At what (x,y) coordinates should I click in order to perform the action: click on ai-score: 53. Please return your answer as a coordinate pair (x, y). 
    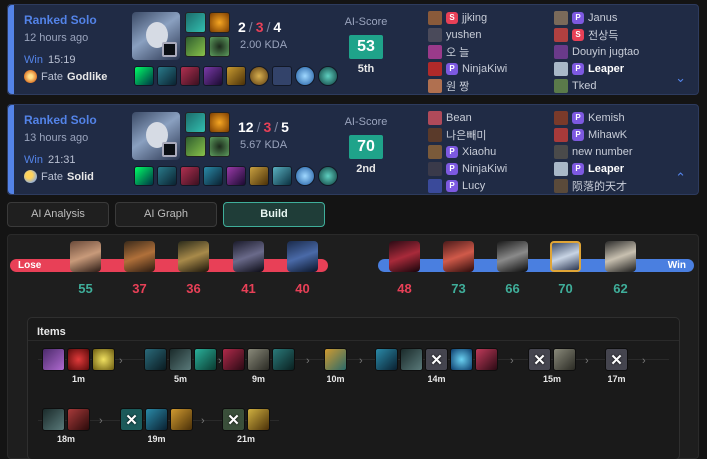
    Looking at the image, I should click on (366, 47).